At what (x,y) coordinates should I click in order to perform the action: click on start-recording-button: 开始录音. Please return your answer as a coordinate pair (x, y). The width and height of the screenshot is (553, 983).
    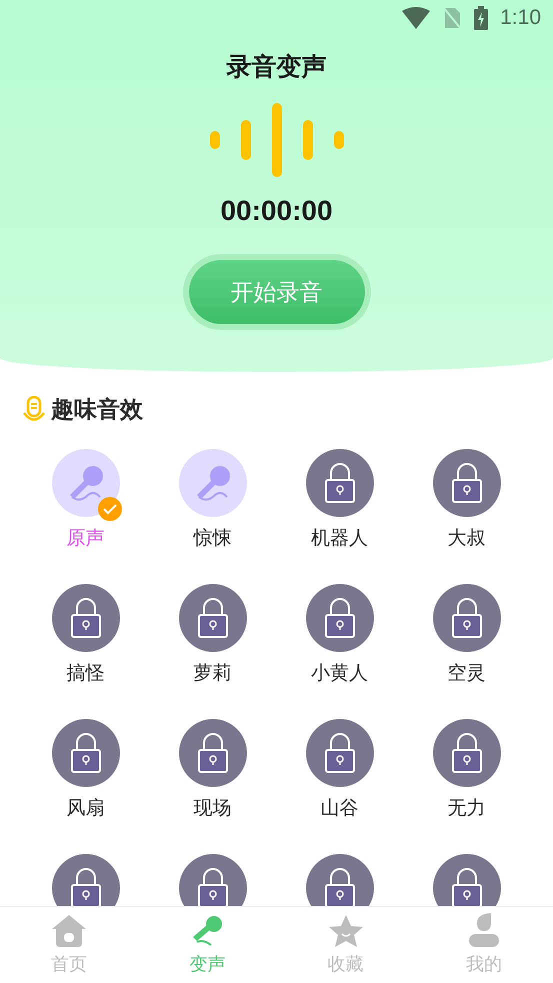
    Looking at the image, I should click on (276, 292).